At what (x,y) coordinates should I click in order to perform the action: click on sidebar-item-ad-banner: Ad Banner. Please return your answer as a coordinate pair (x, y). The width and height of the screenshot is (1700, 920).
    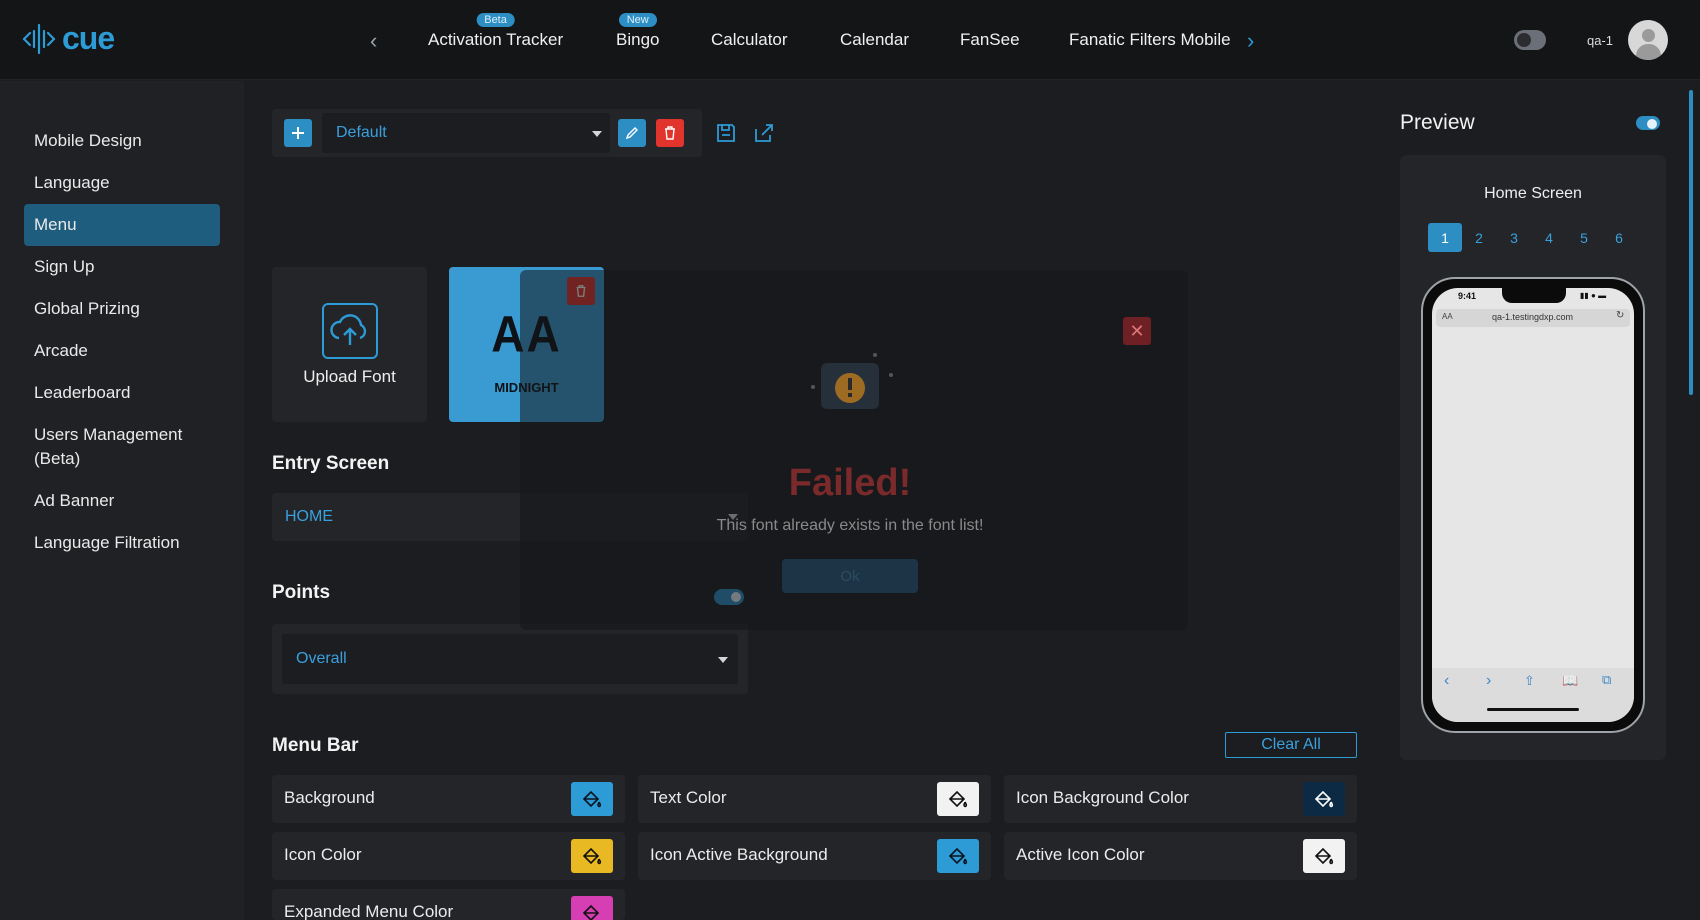
    Looking at the image, I should click on (122, 501).